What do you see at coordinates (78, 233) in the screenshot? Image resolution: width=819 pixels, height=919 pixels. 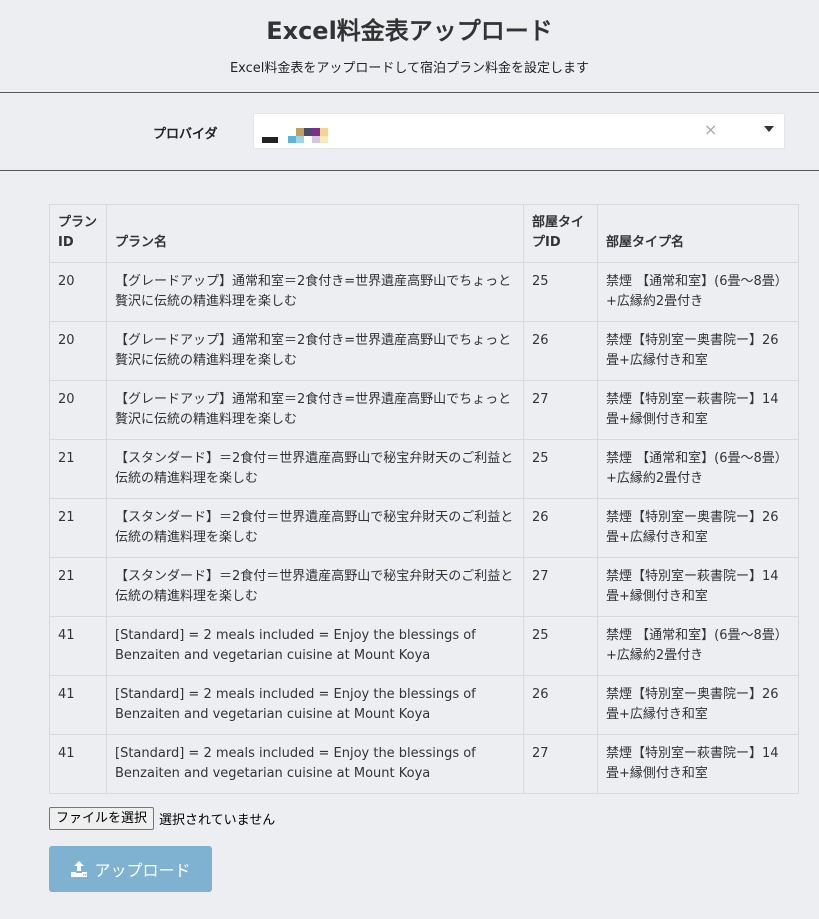 I see `column-header-plan-id: プランID` at bounding box center [78, 233].